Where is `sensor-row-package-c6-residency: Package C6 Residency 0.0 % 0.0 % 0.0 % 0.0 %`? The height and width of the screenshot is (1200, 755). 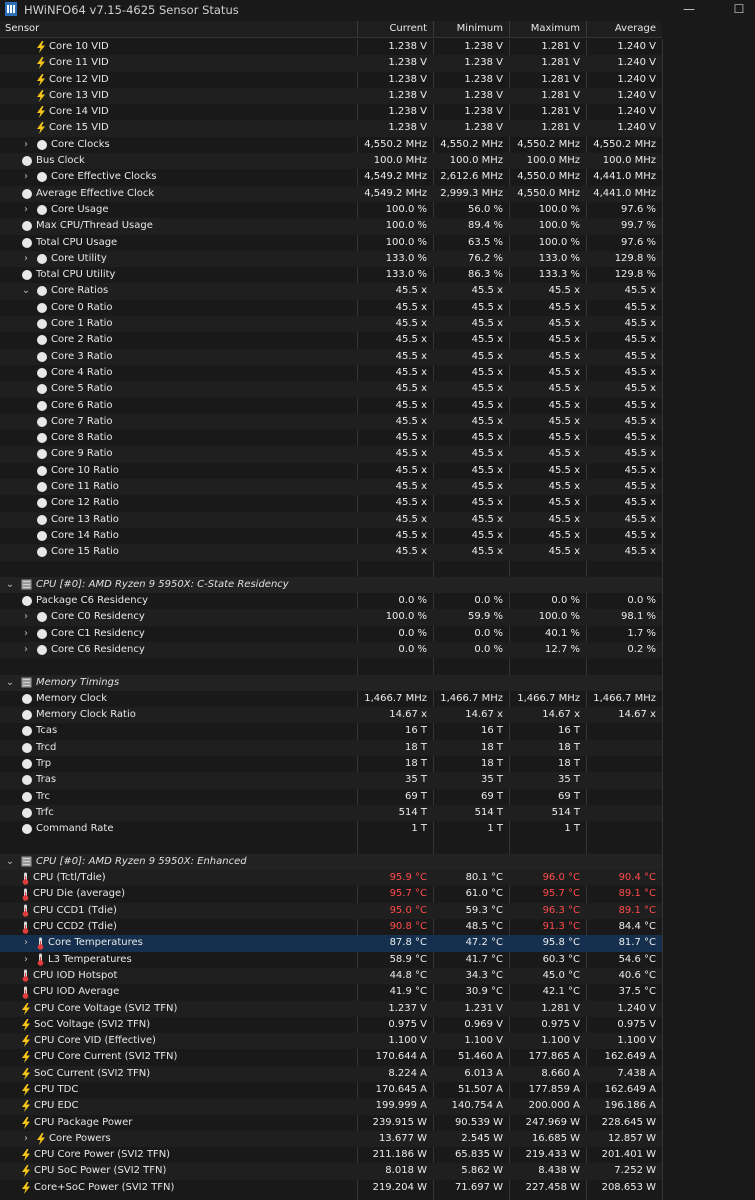
sensor-row-package-c6-residency: Package C6 Residency 0.0 % 0.0 % 0.0 % 0.0 % is located at coordinates (331, 601).